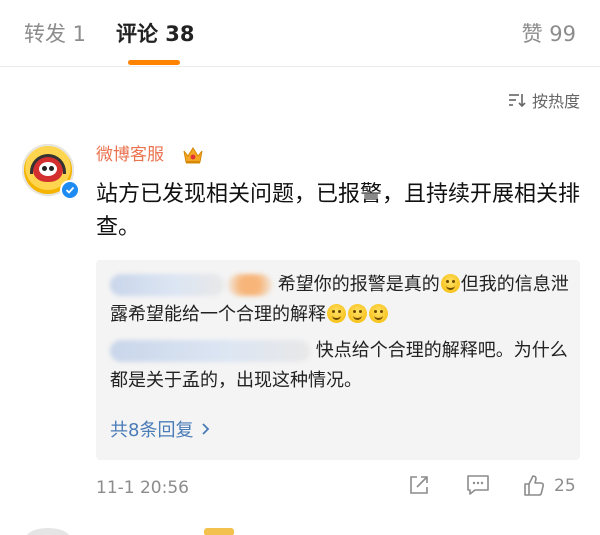 The width and height of the screenshot is (600, 535). Describe the element at coordinates (549, 34) in the screenshot. I see `tab-like: 赞 99` at that location.